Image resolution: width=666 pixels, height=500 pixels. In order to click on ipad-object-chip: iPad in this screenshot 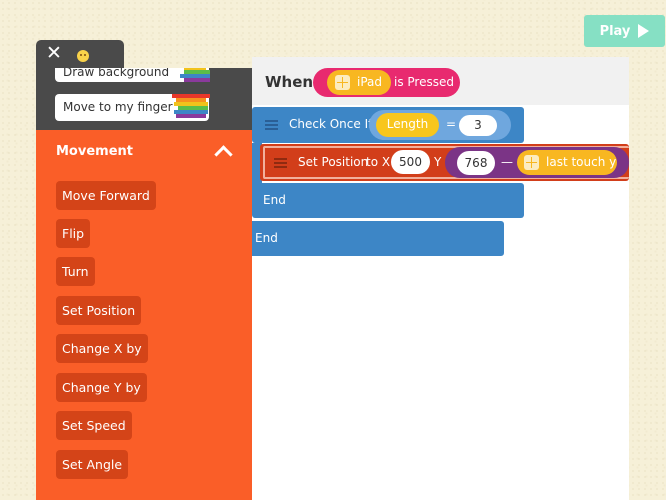, I will do `click(359, 82)`.